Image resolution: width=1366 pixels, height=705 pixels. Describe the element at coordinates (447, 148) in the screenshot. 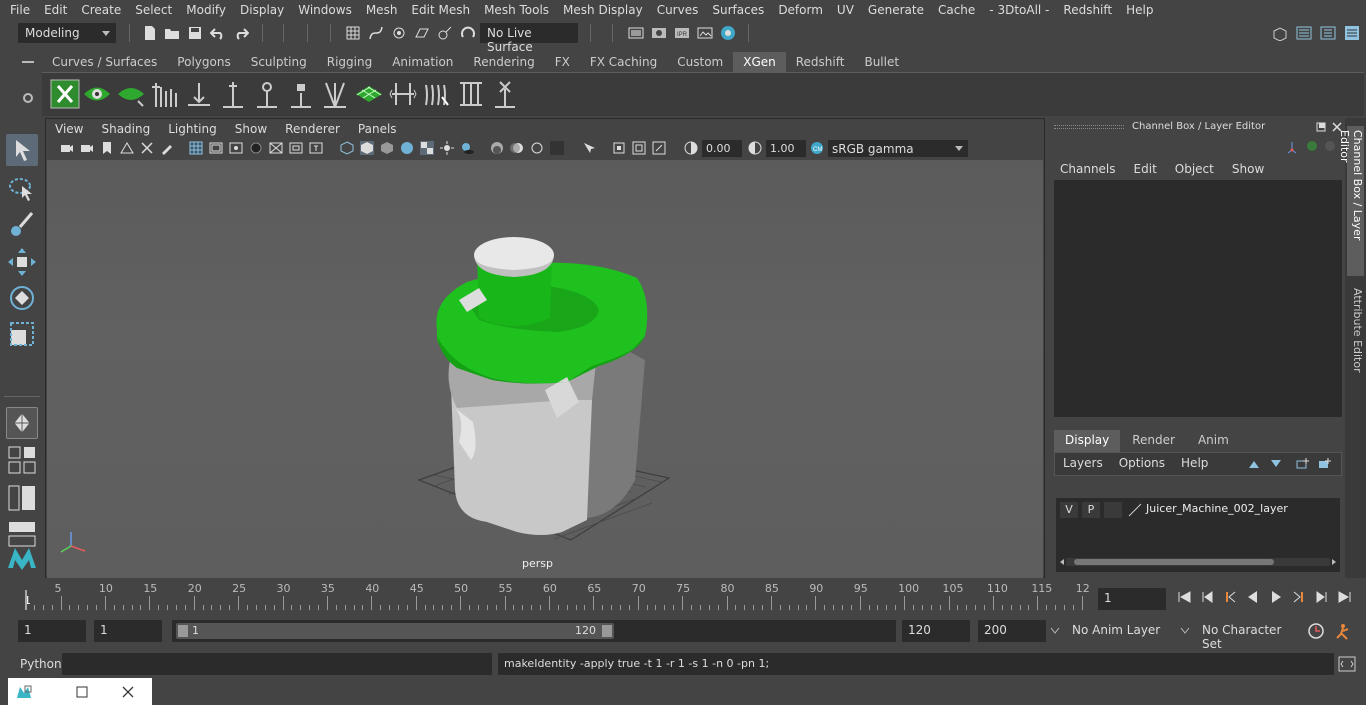

I see `lights-icon` at that location.